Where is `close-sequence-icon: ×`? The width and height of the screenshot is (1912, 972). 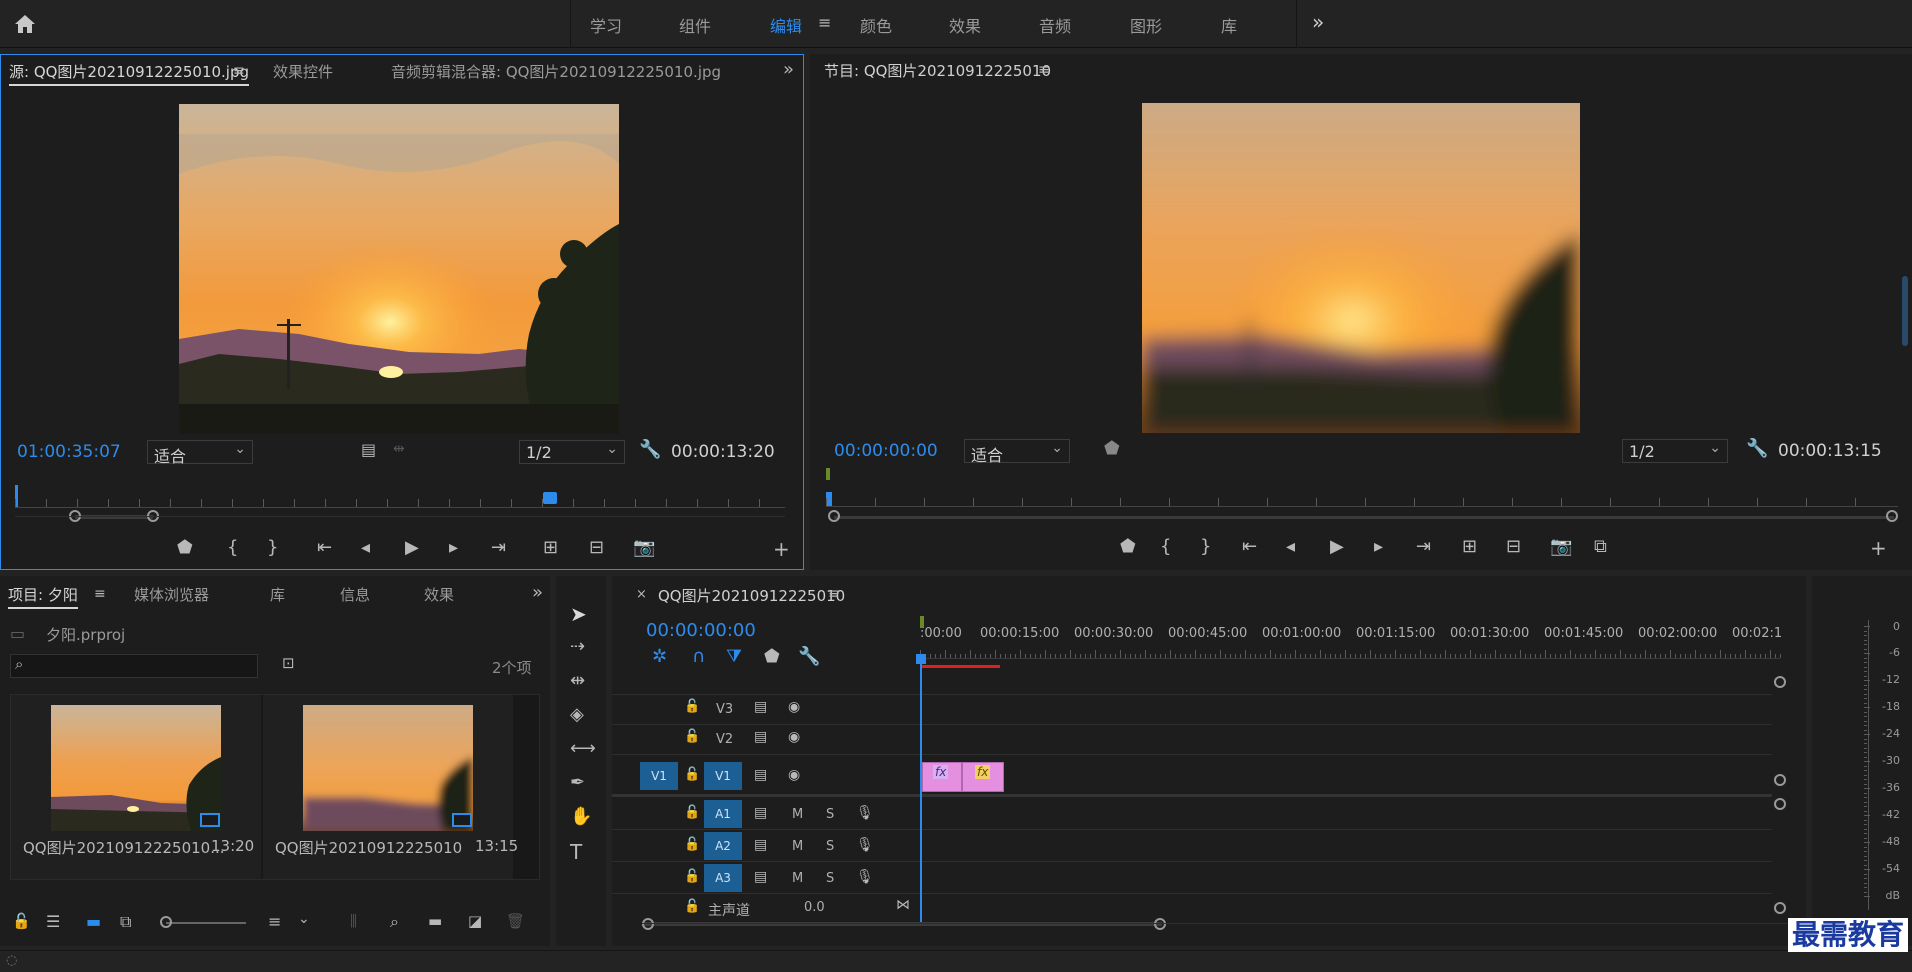
close-sequence-icon: × is located at coordinates (641, 594).